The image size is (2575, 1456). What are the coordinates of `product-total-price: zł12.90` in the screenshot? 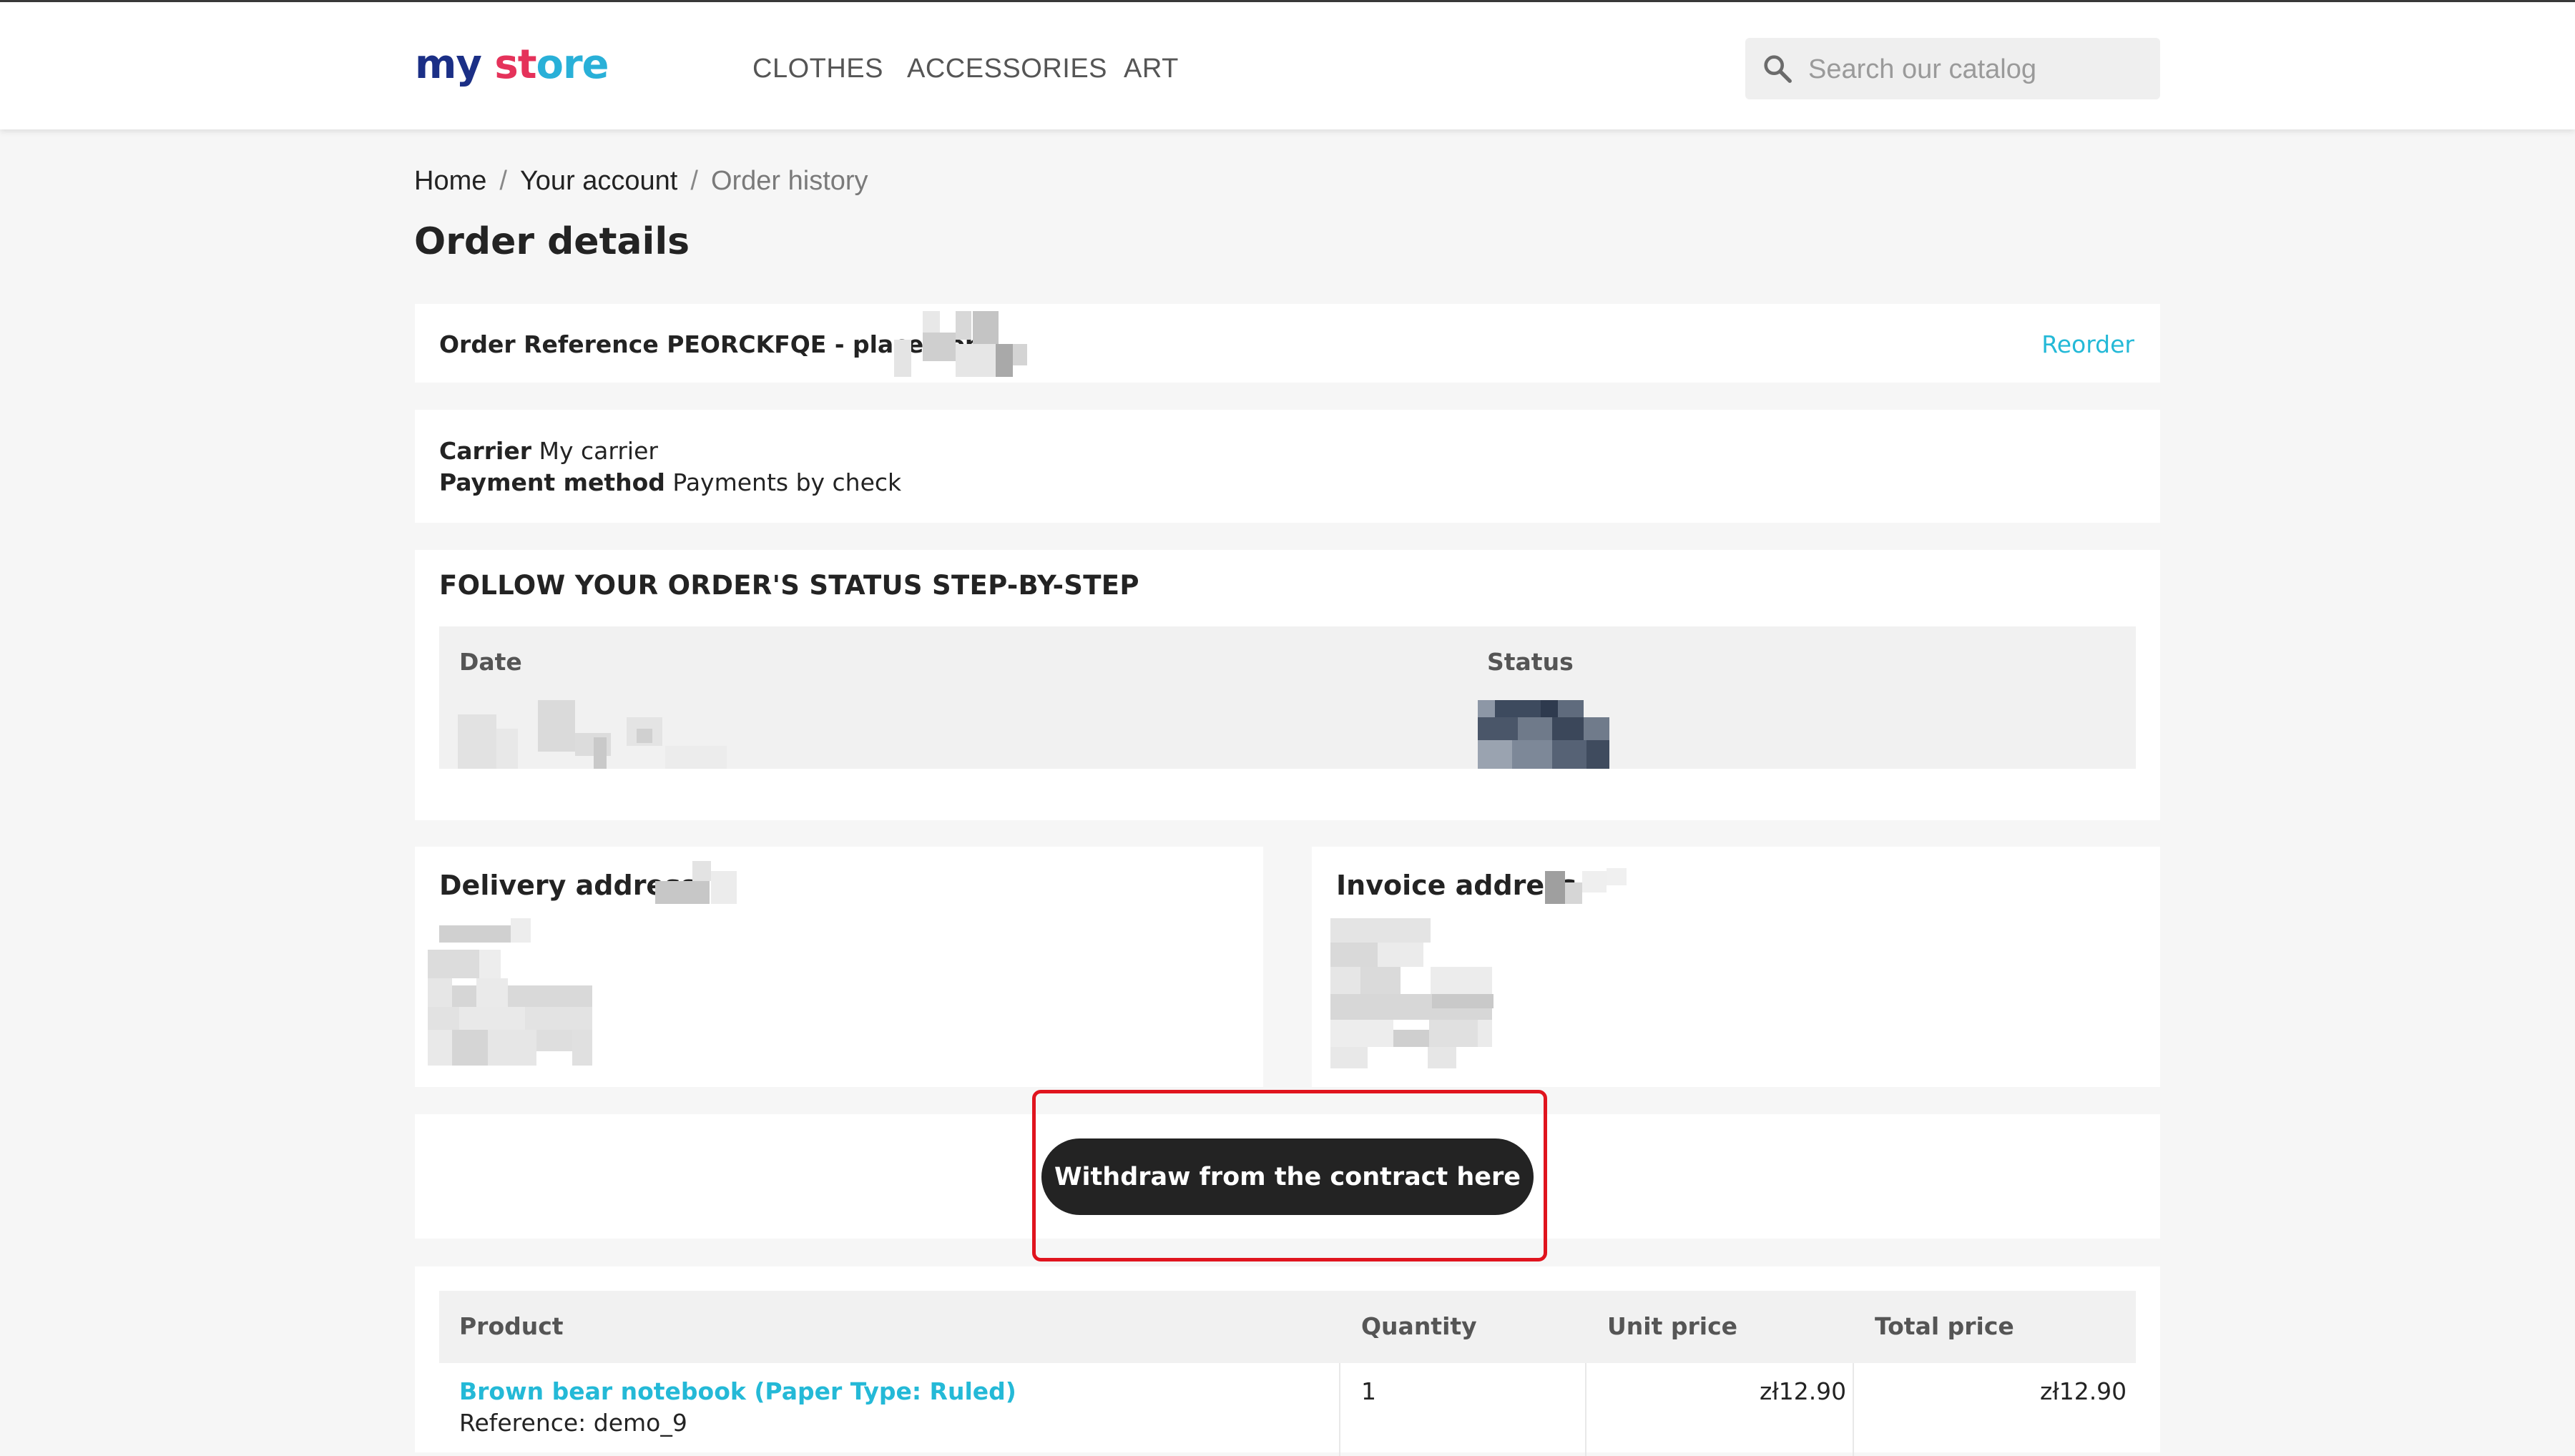 It's located at (2083, 1391).